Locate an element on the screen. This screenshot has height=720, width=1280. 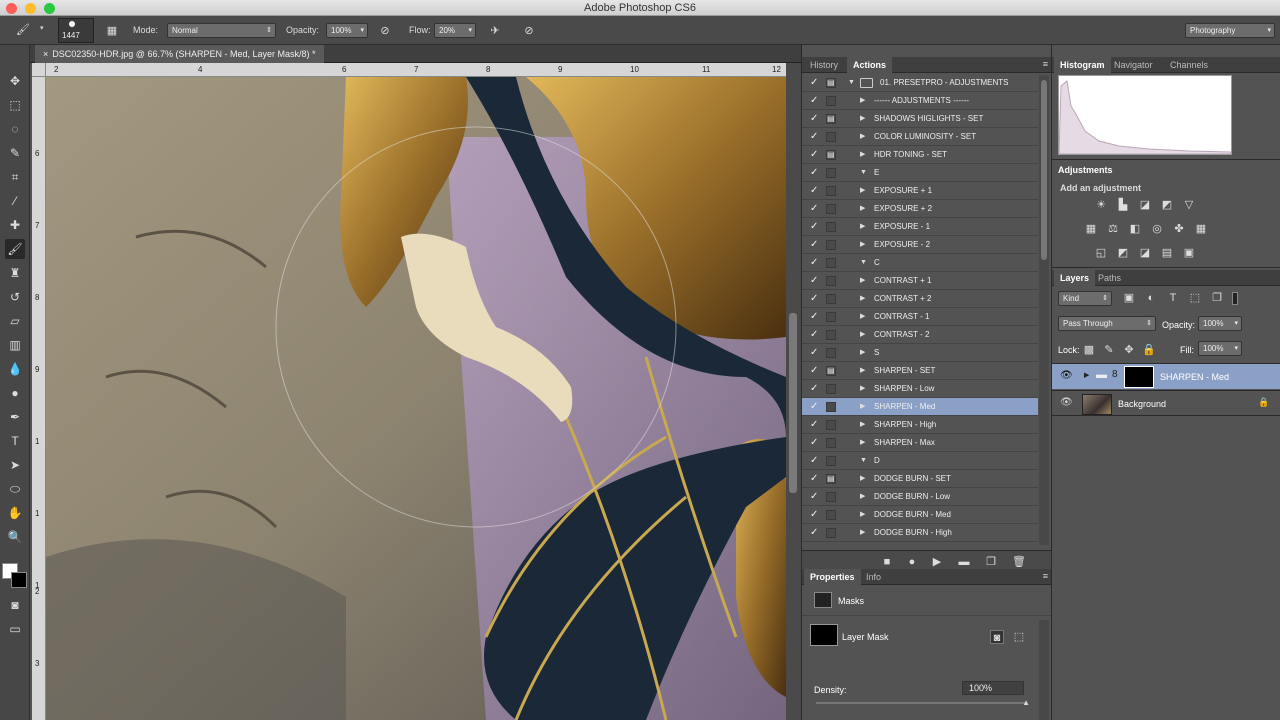
scroll-thumb is located at coordinates (793, 403).